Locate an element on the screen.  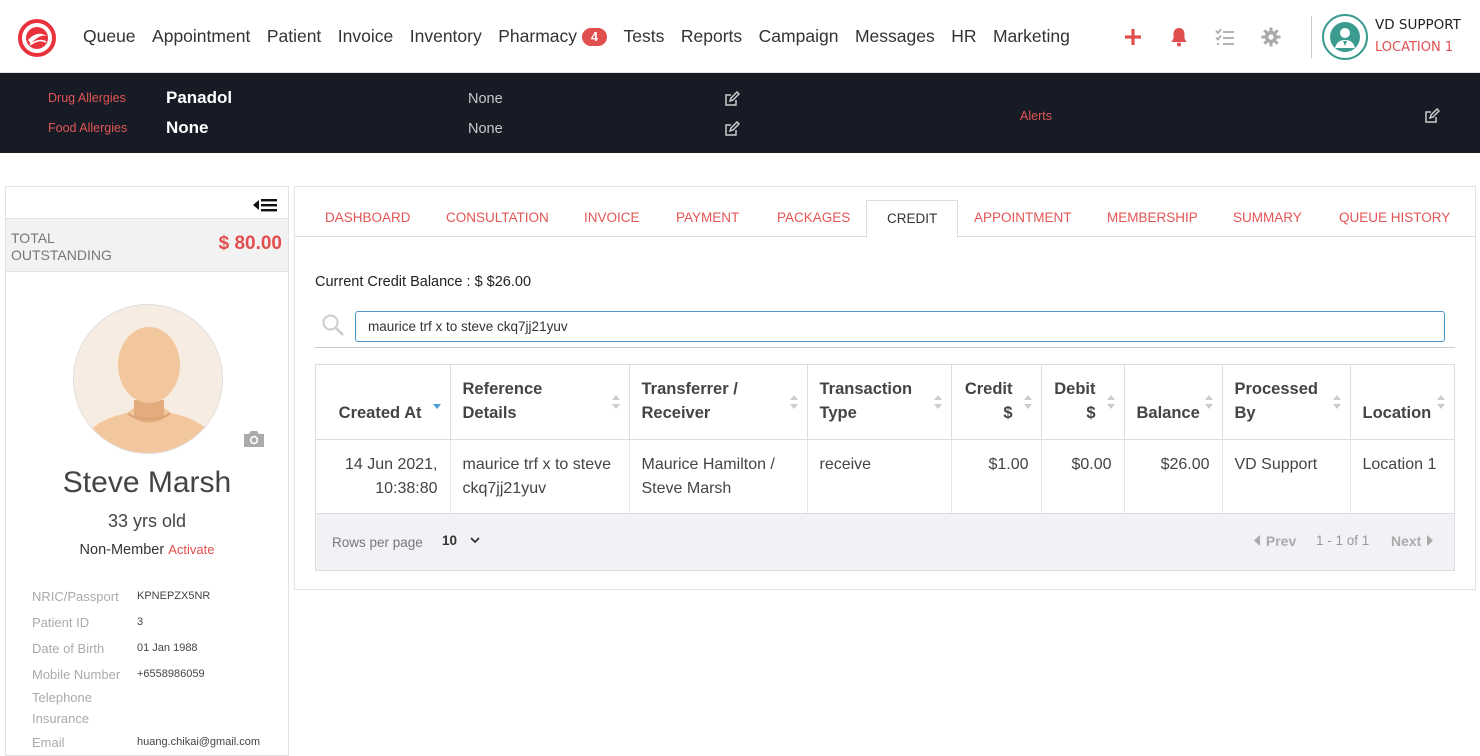
tab-consultation: Consultation is located at coordinates (497, 218).